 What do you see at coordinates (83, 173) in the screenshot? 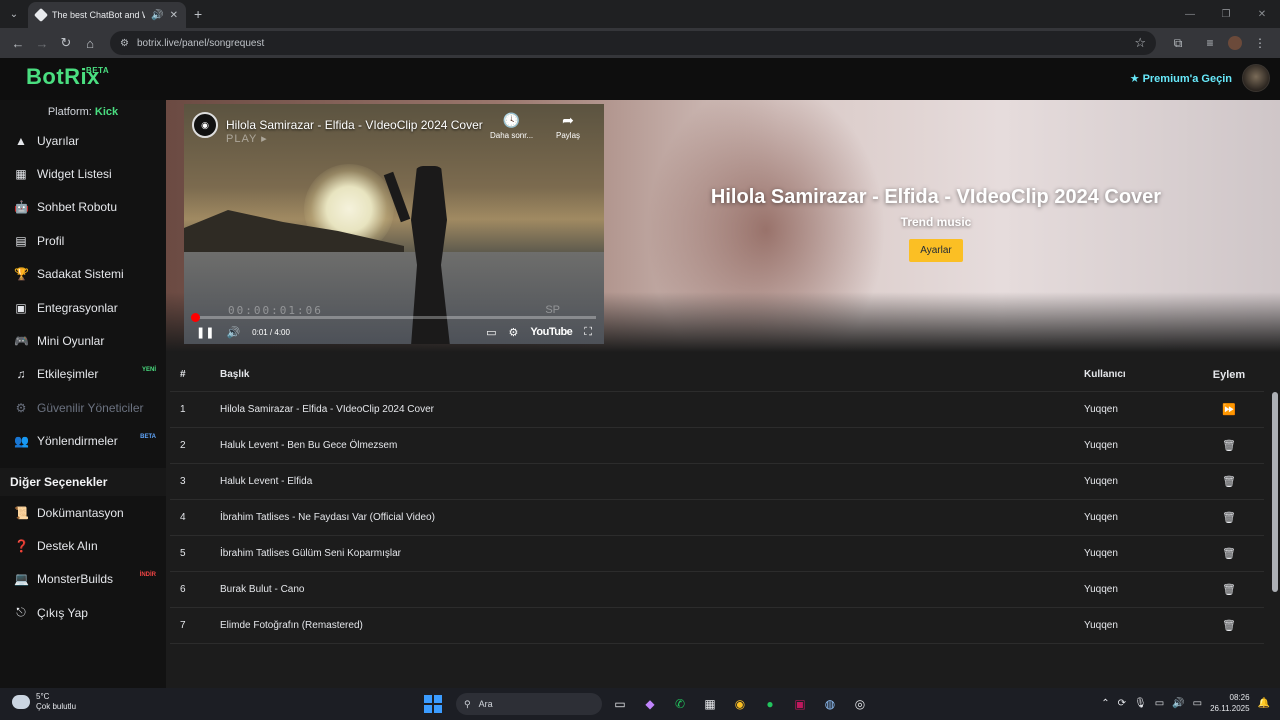
I see `sidebar-item-widgets: ▦ Widget Listesi` at bounding box center [83, 173].